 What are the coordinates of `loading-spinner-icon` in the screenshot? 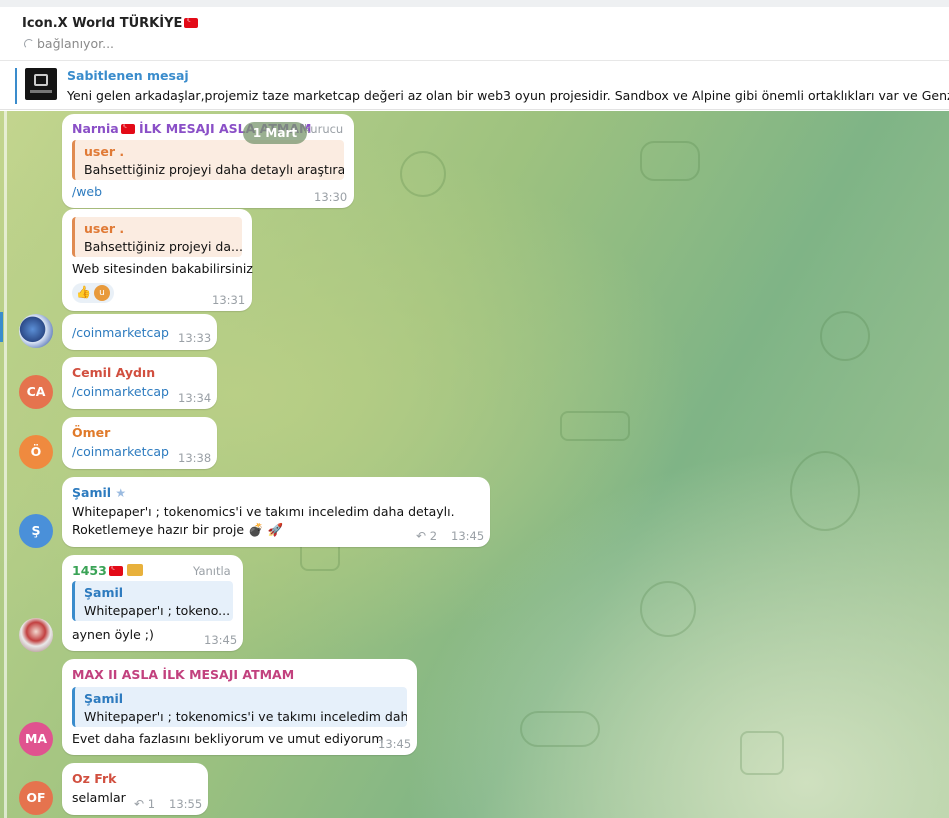 It's located at (29, 44).